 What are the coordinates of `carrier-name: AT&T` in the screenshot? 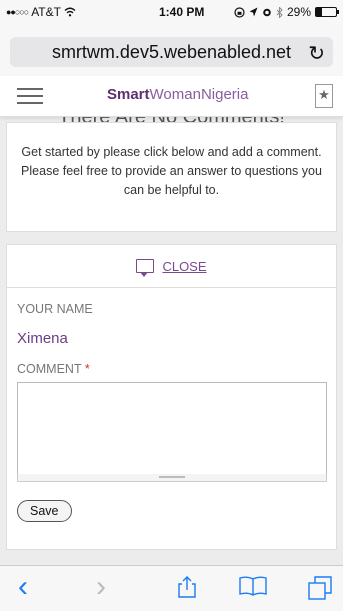 It's located at (46, 12).